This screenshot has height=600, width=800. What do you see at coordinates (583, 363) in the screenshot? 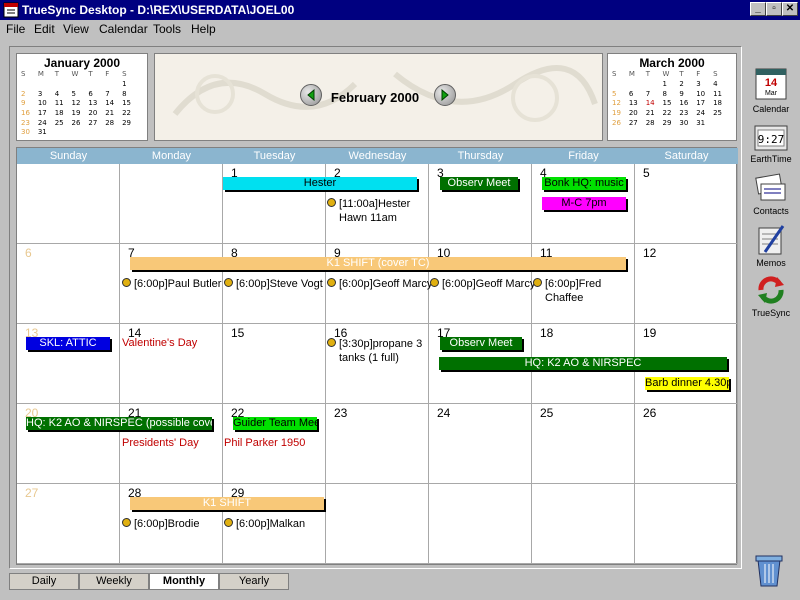
I see `event-bar: HQ: K2 AO & NIRSPEC` at bounding box center [583, 363].